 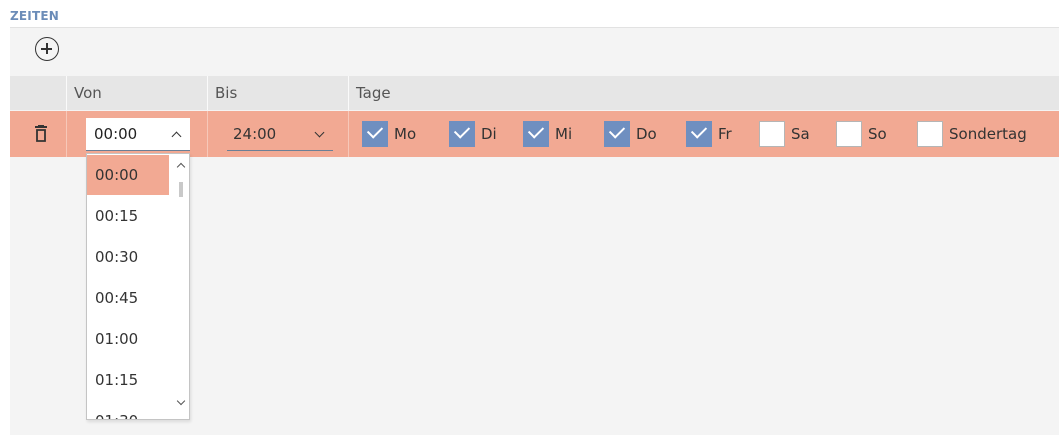 I want to click on checkbox-mi, so click(x=536, y=134).